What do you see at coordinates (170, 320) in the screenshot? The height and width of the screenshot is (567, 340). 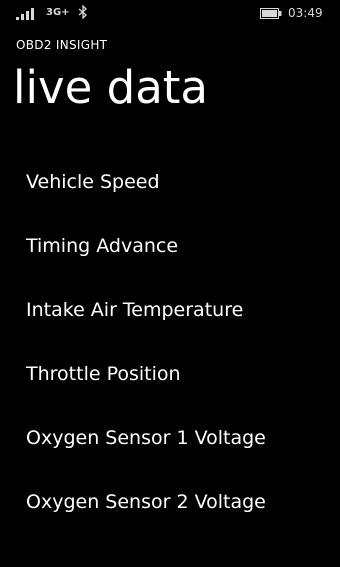 I see `list-item-intake-air-temperature: Intake Air Temperature` at bounding box center [170, 320].